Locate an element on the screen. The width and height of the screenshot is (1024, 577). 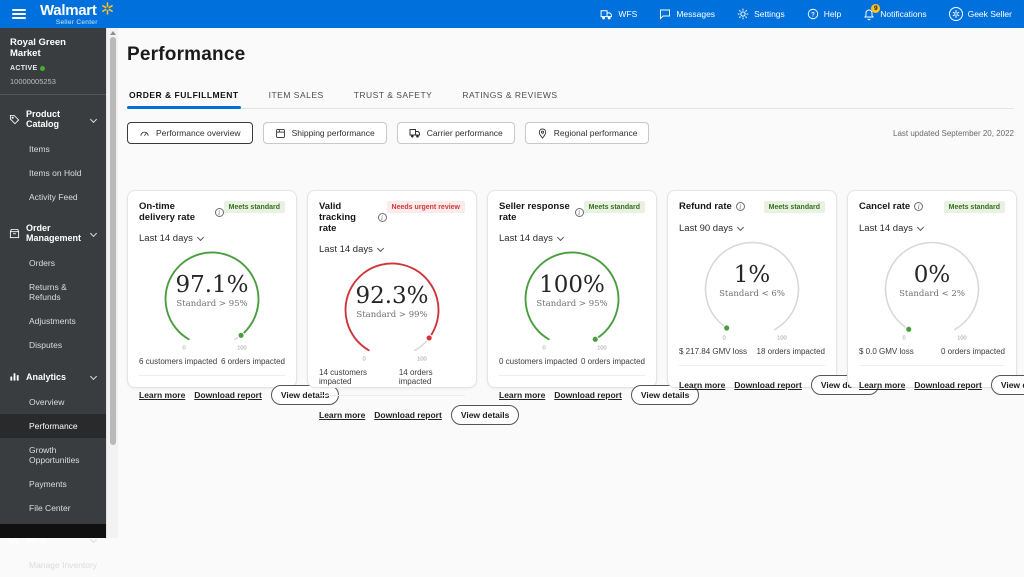
left-stat: 0 customers impacted is located at coordinates (538, 361).